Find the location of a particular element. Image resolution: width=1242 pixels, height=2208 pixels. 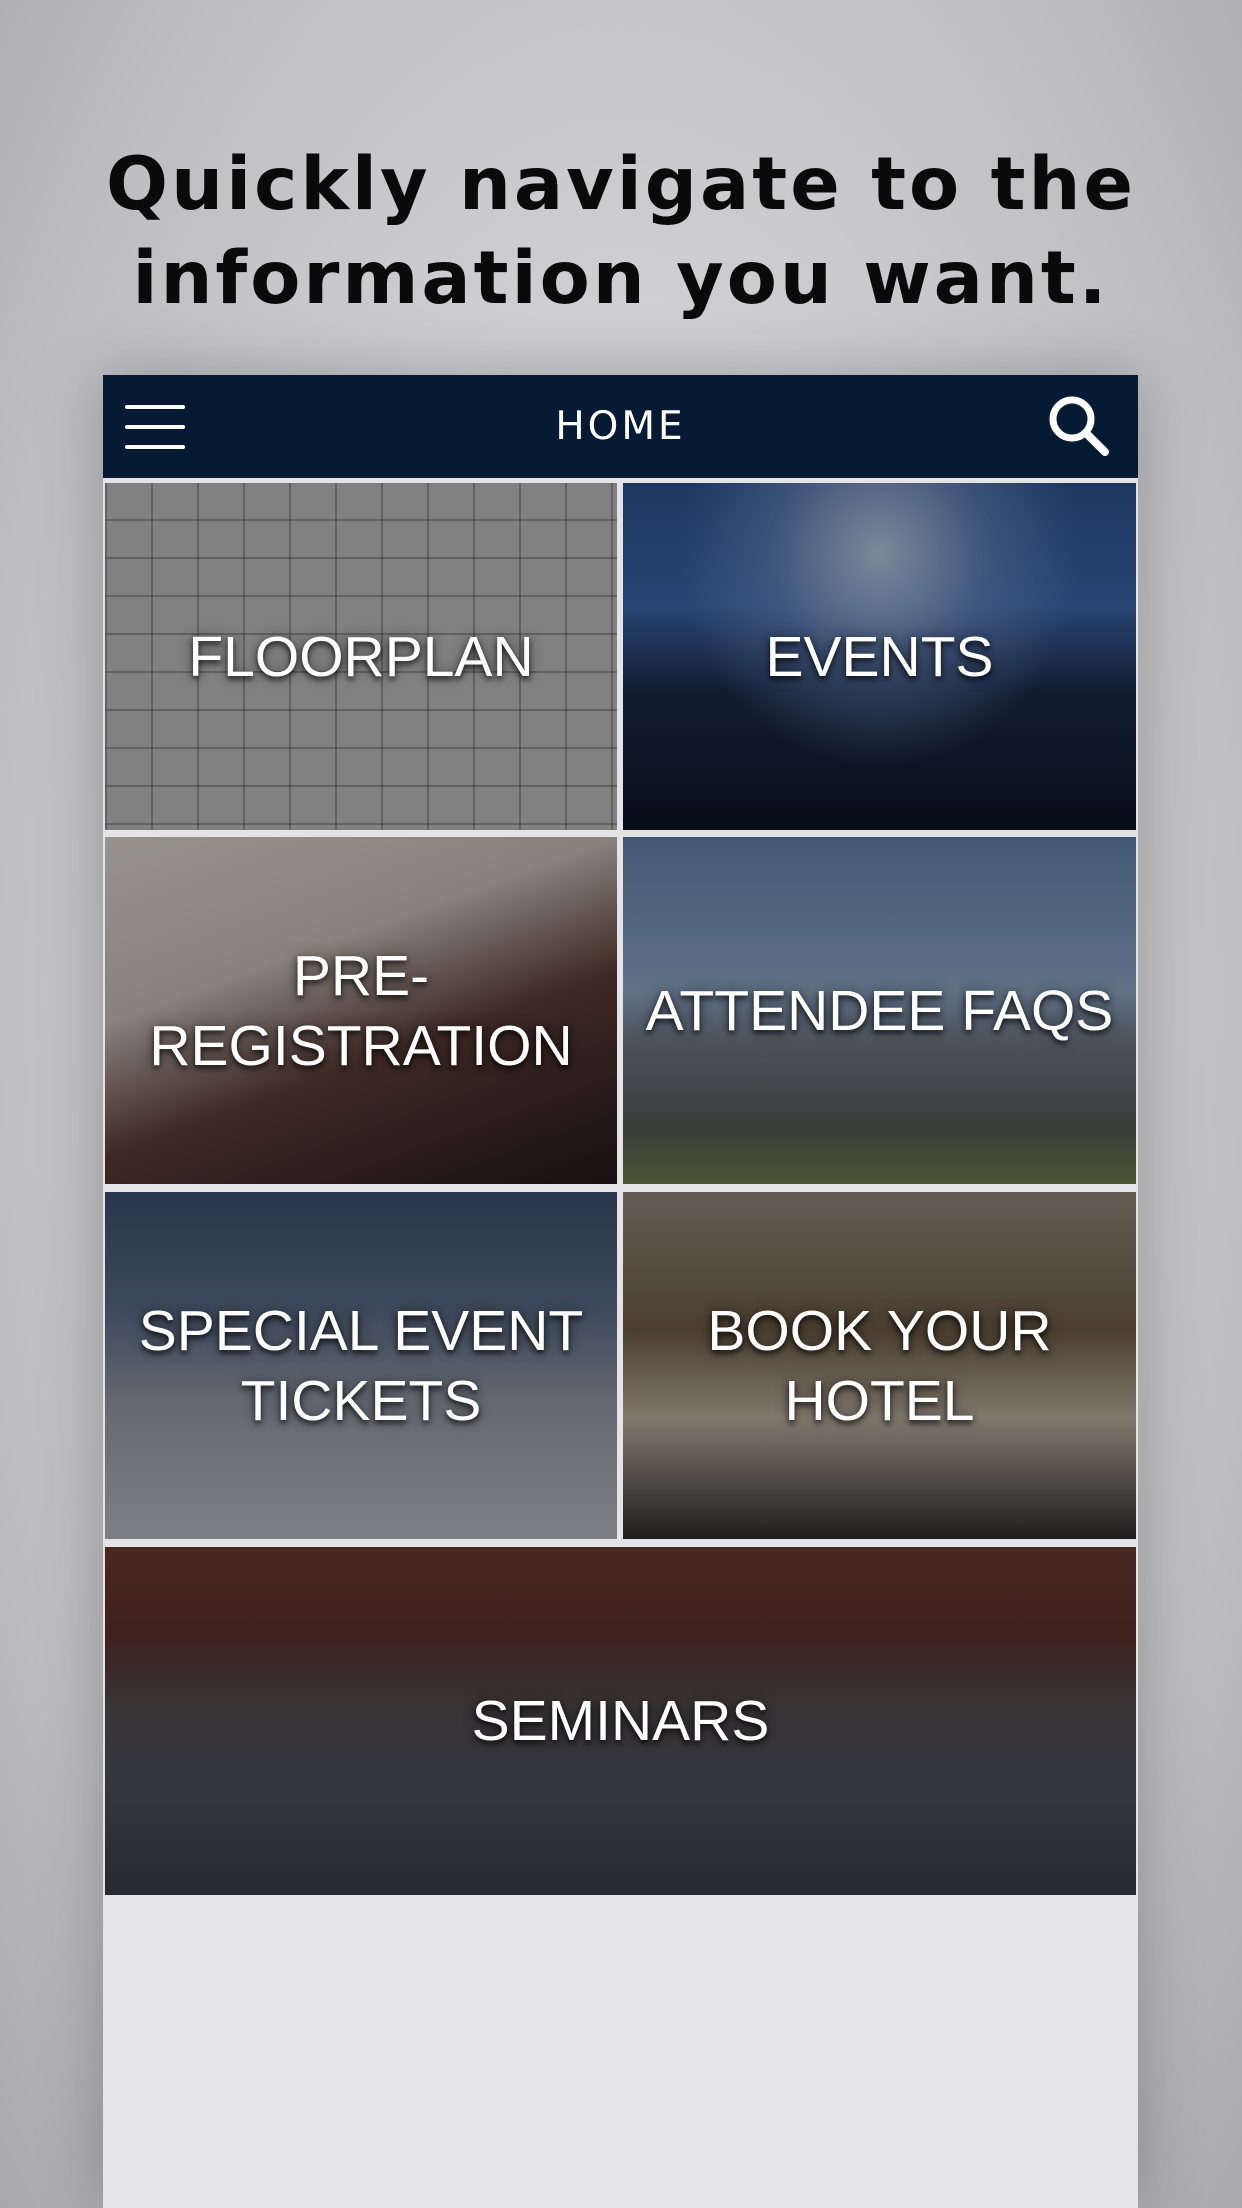

floorplan-label: FLOORPLAN is located at coordinates (361, 656).